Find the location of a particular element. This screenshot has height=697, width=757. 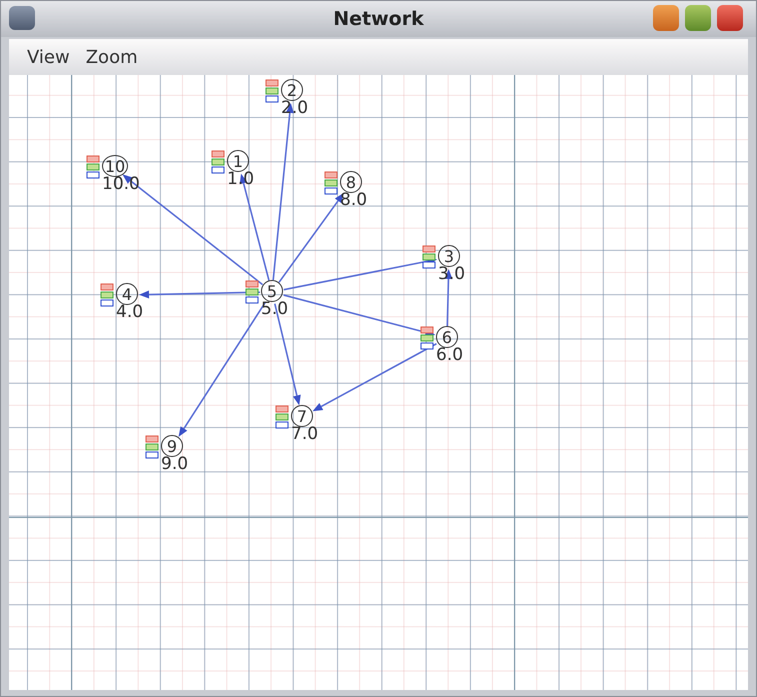

menu-item: Zoom is located at coordinates (112, 57).